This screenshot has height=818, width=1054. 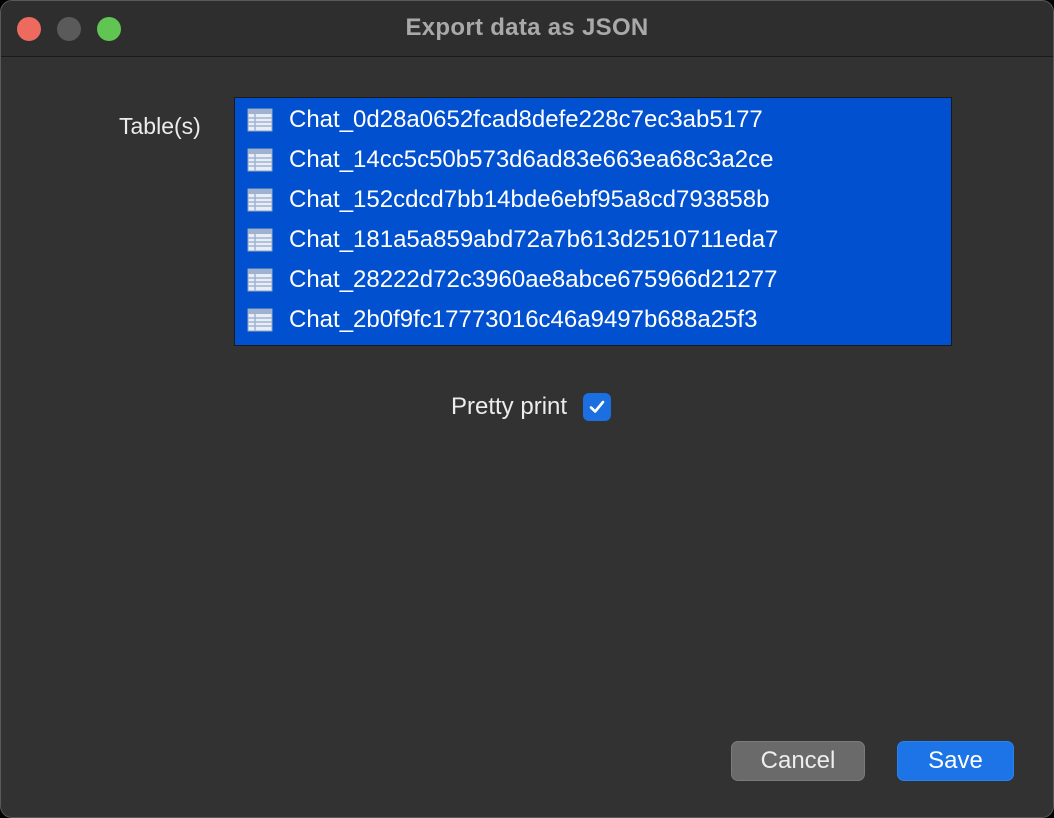 I want to click on tables-label: Table(s), so click(x=160, y=126).